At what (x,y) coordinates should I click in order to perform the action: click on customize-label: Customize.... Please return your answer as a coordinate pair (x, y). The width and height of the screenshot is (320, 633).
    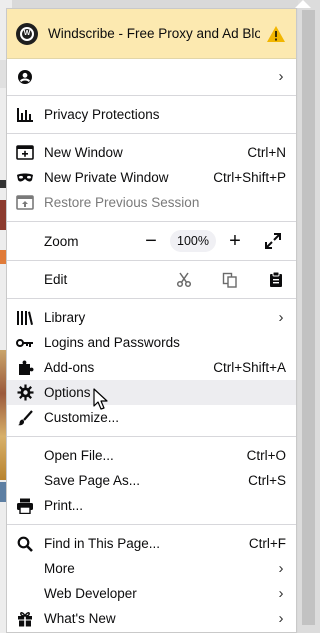
    Looking at the image, I should click on (82, 417).